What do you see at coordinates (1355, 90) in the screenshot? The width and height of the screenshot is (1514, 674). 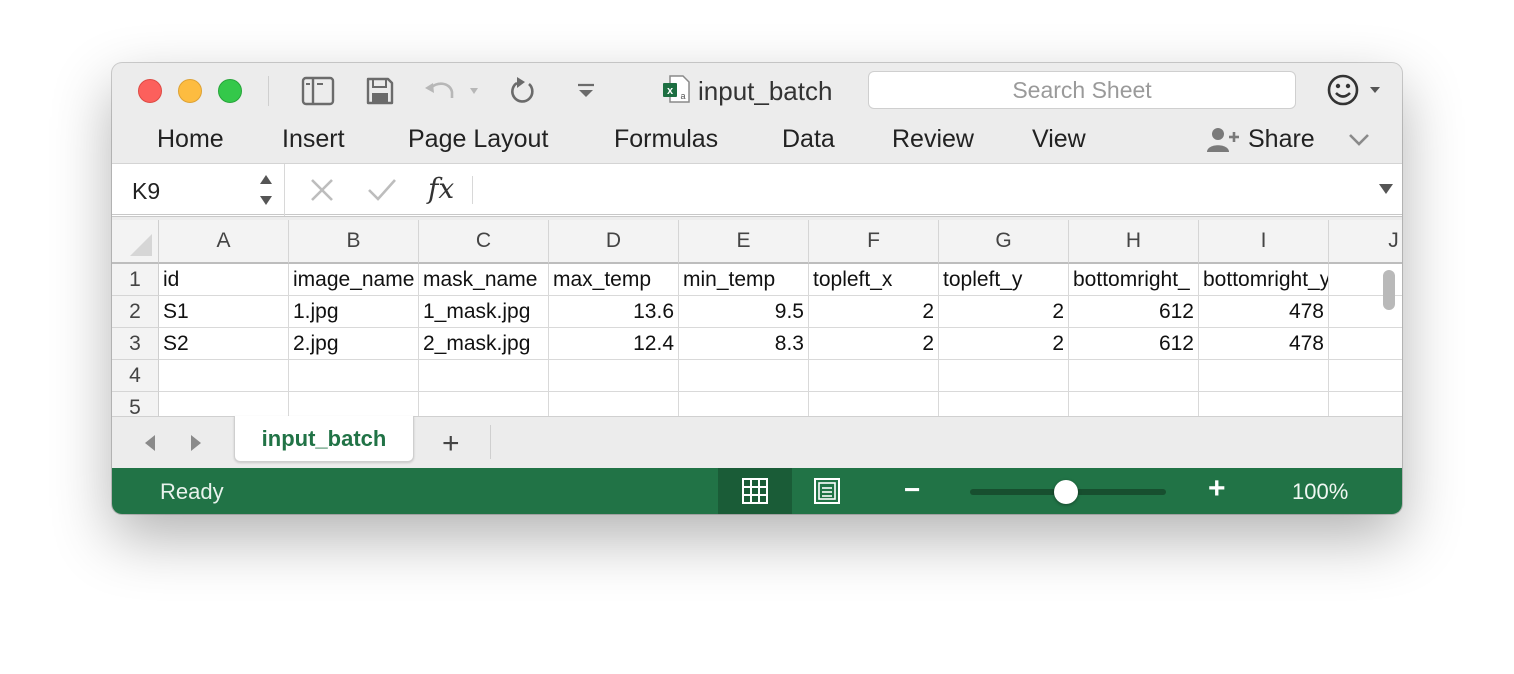 I see `feedback-menu` at bounding box center [1355, 90].